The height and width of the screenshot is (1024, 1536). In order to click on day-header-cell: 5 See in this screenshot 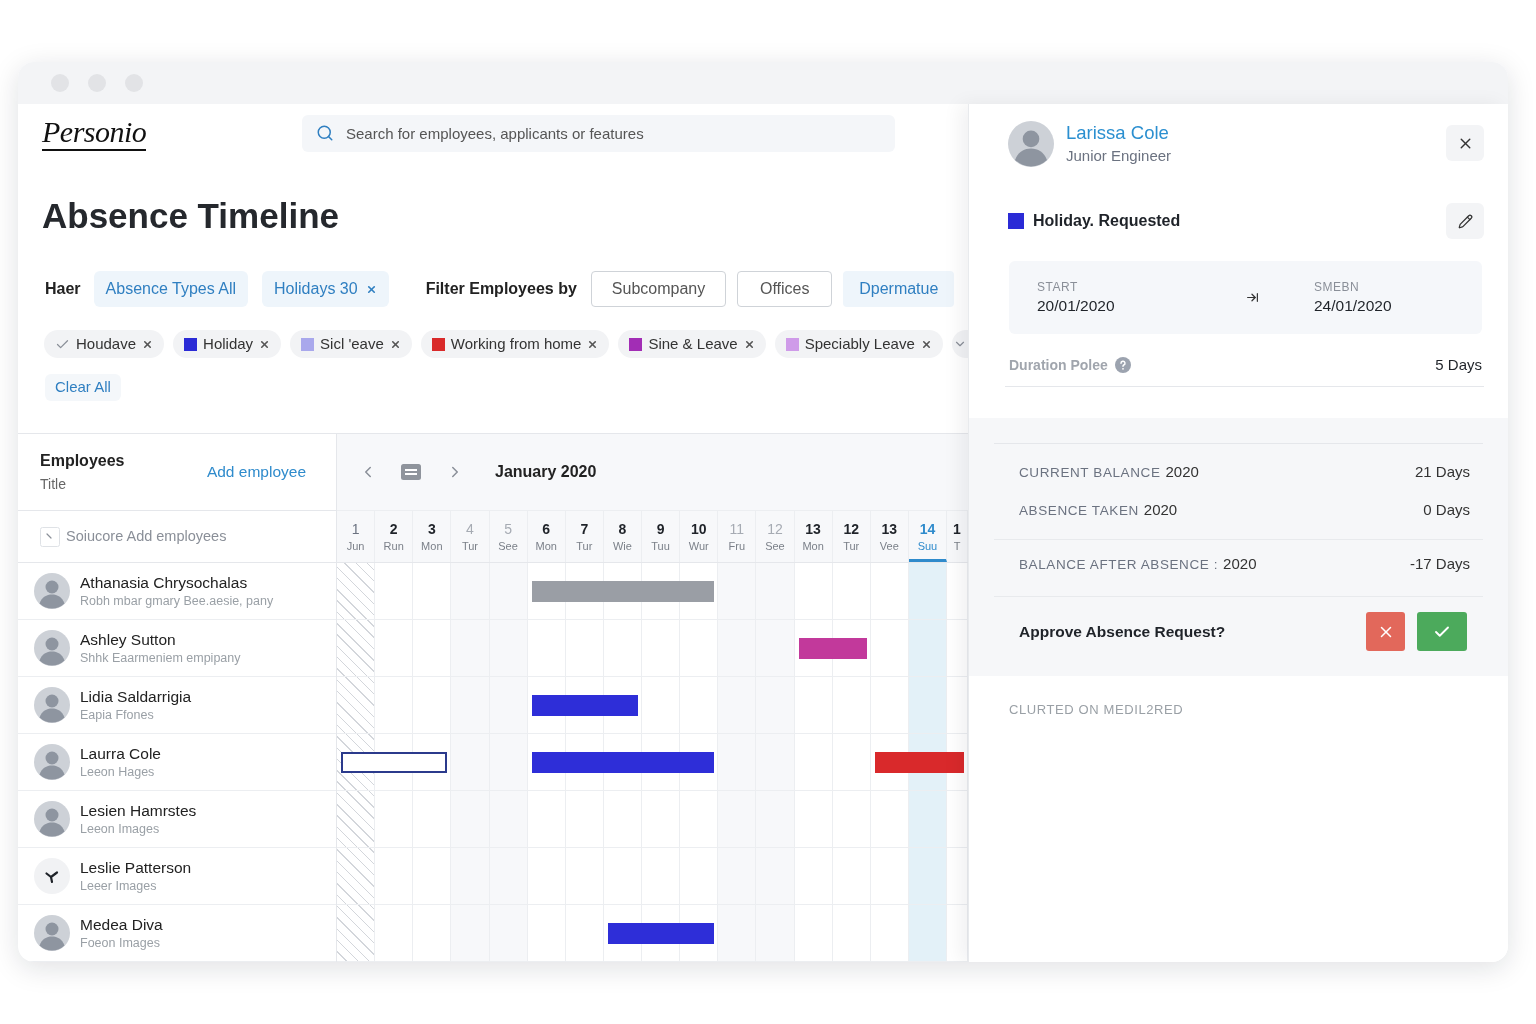, I will do `click(508, 536)`.